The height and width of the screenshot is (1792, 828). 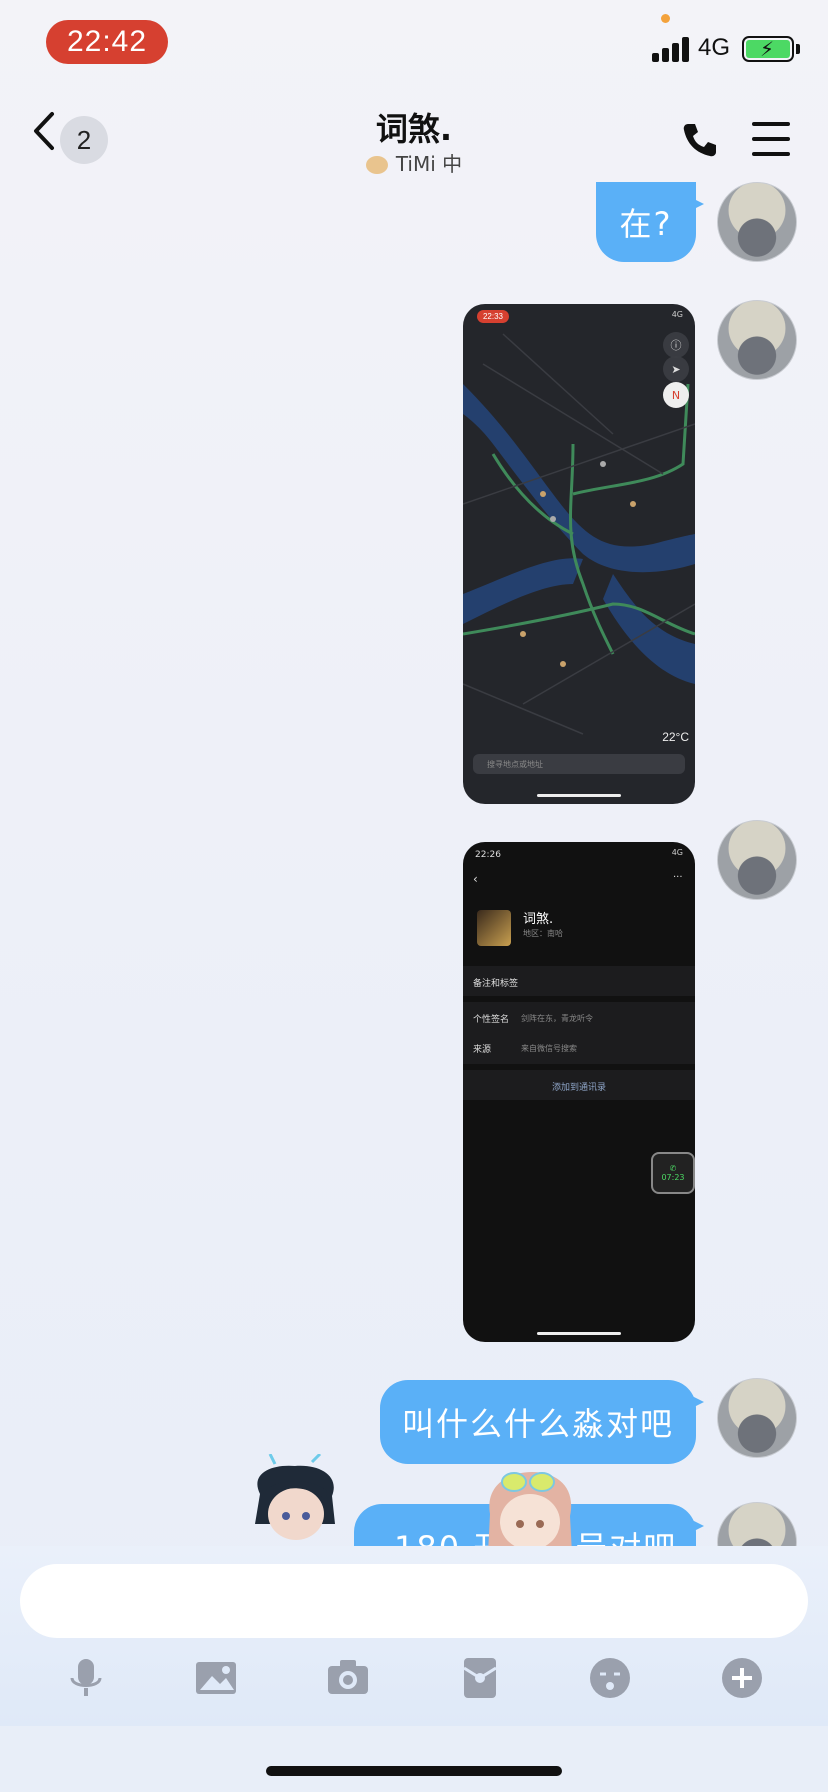 What do you see at coordinates (798, 49) in the screenshot?
I see `battery-nub` at bounding box center [798, 49].